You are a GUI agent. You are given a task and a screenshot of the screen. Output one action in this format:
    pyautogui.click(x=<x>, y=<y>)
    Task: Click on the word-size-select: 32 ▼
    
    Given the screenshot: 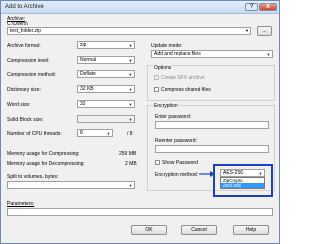 What is the action you would take?
    pyautogui.click(x=106, y=104)
    